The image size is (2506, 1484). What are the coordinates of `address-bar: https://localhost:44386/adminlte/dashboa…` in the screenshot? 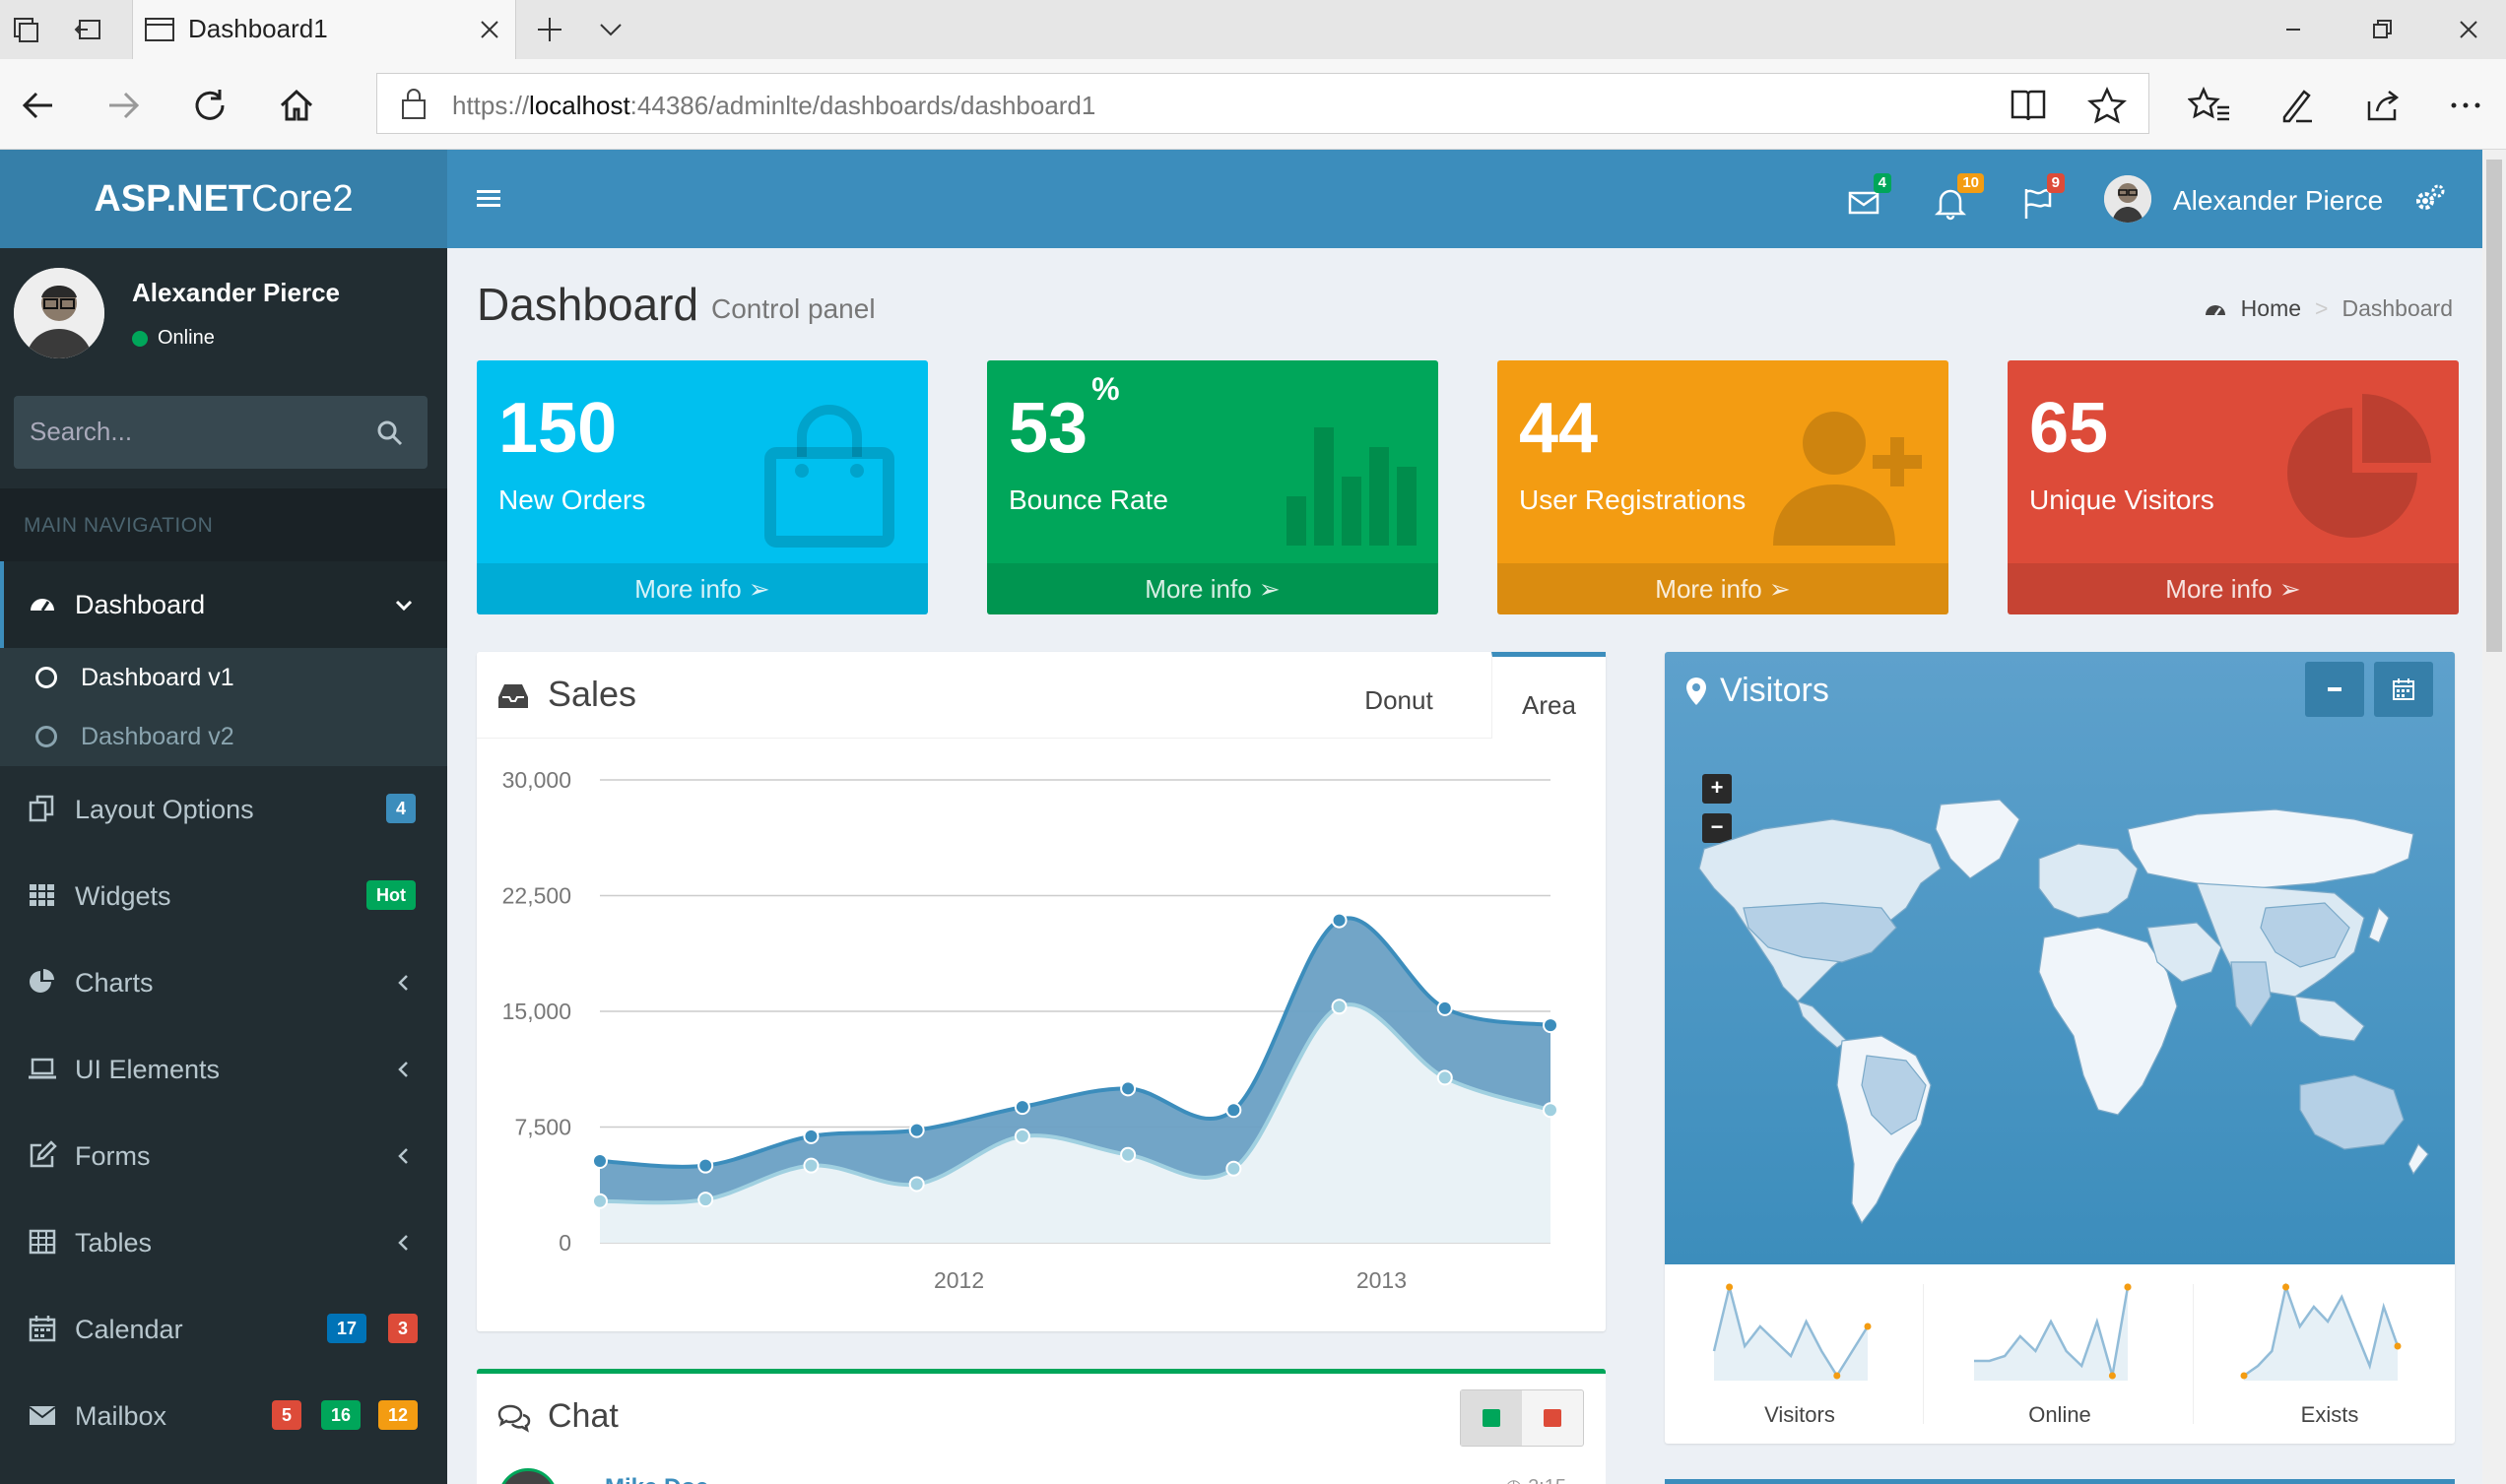 It's located at (1262, 103).